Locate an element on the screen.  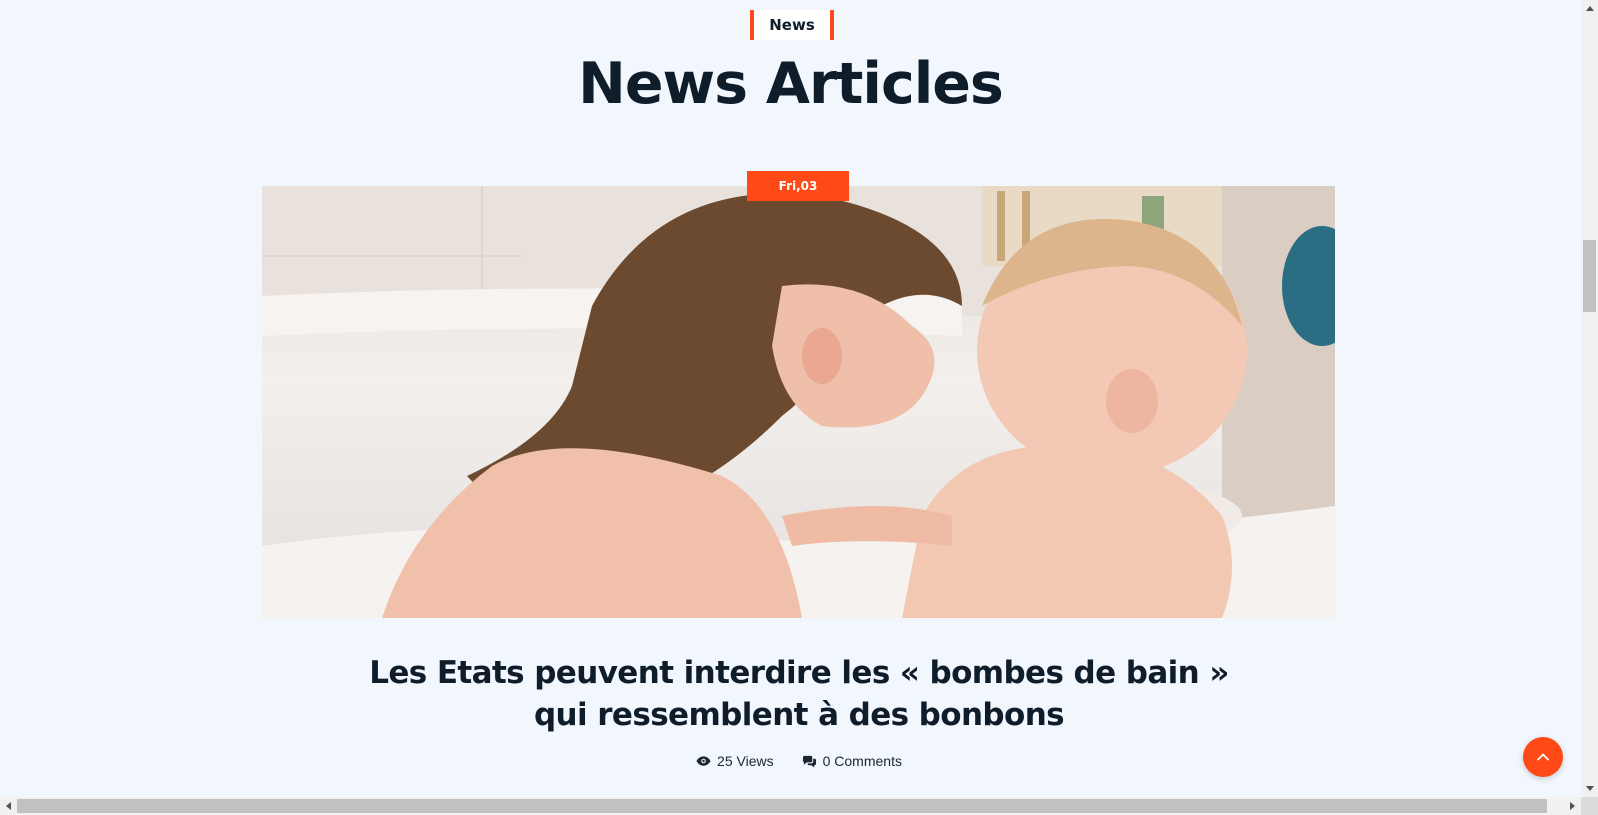
scroll-up-arrow-icon is located at coordinates (1589, 8).